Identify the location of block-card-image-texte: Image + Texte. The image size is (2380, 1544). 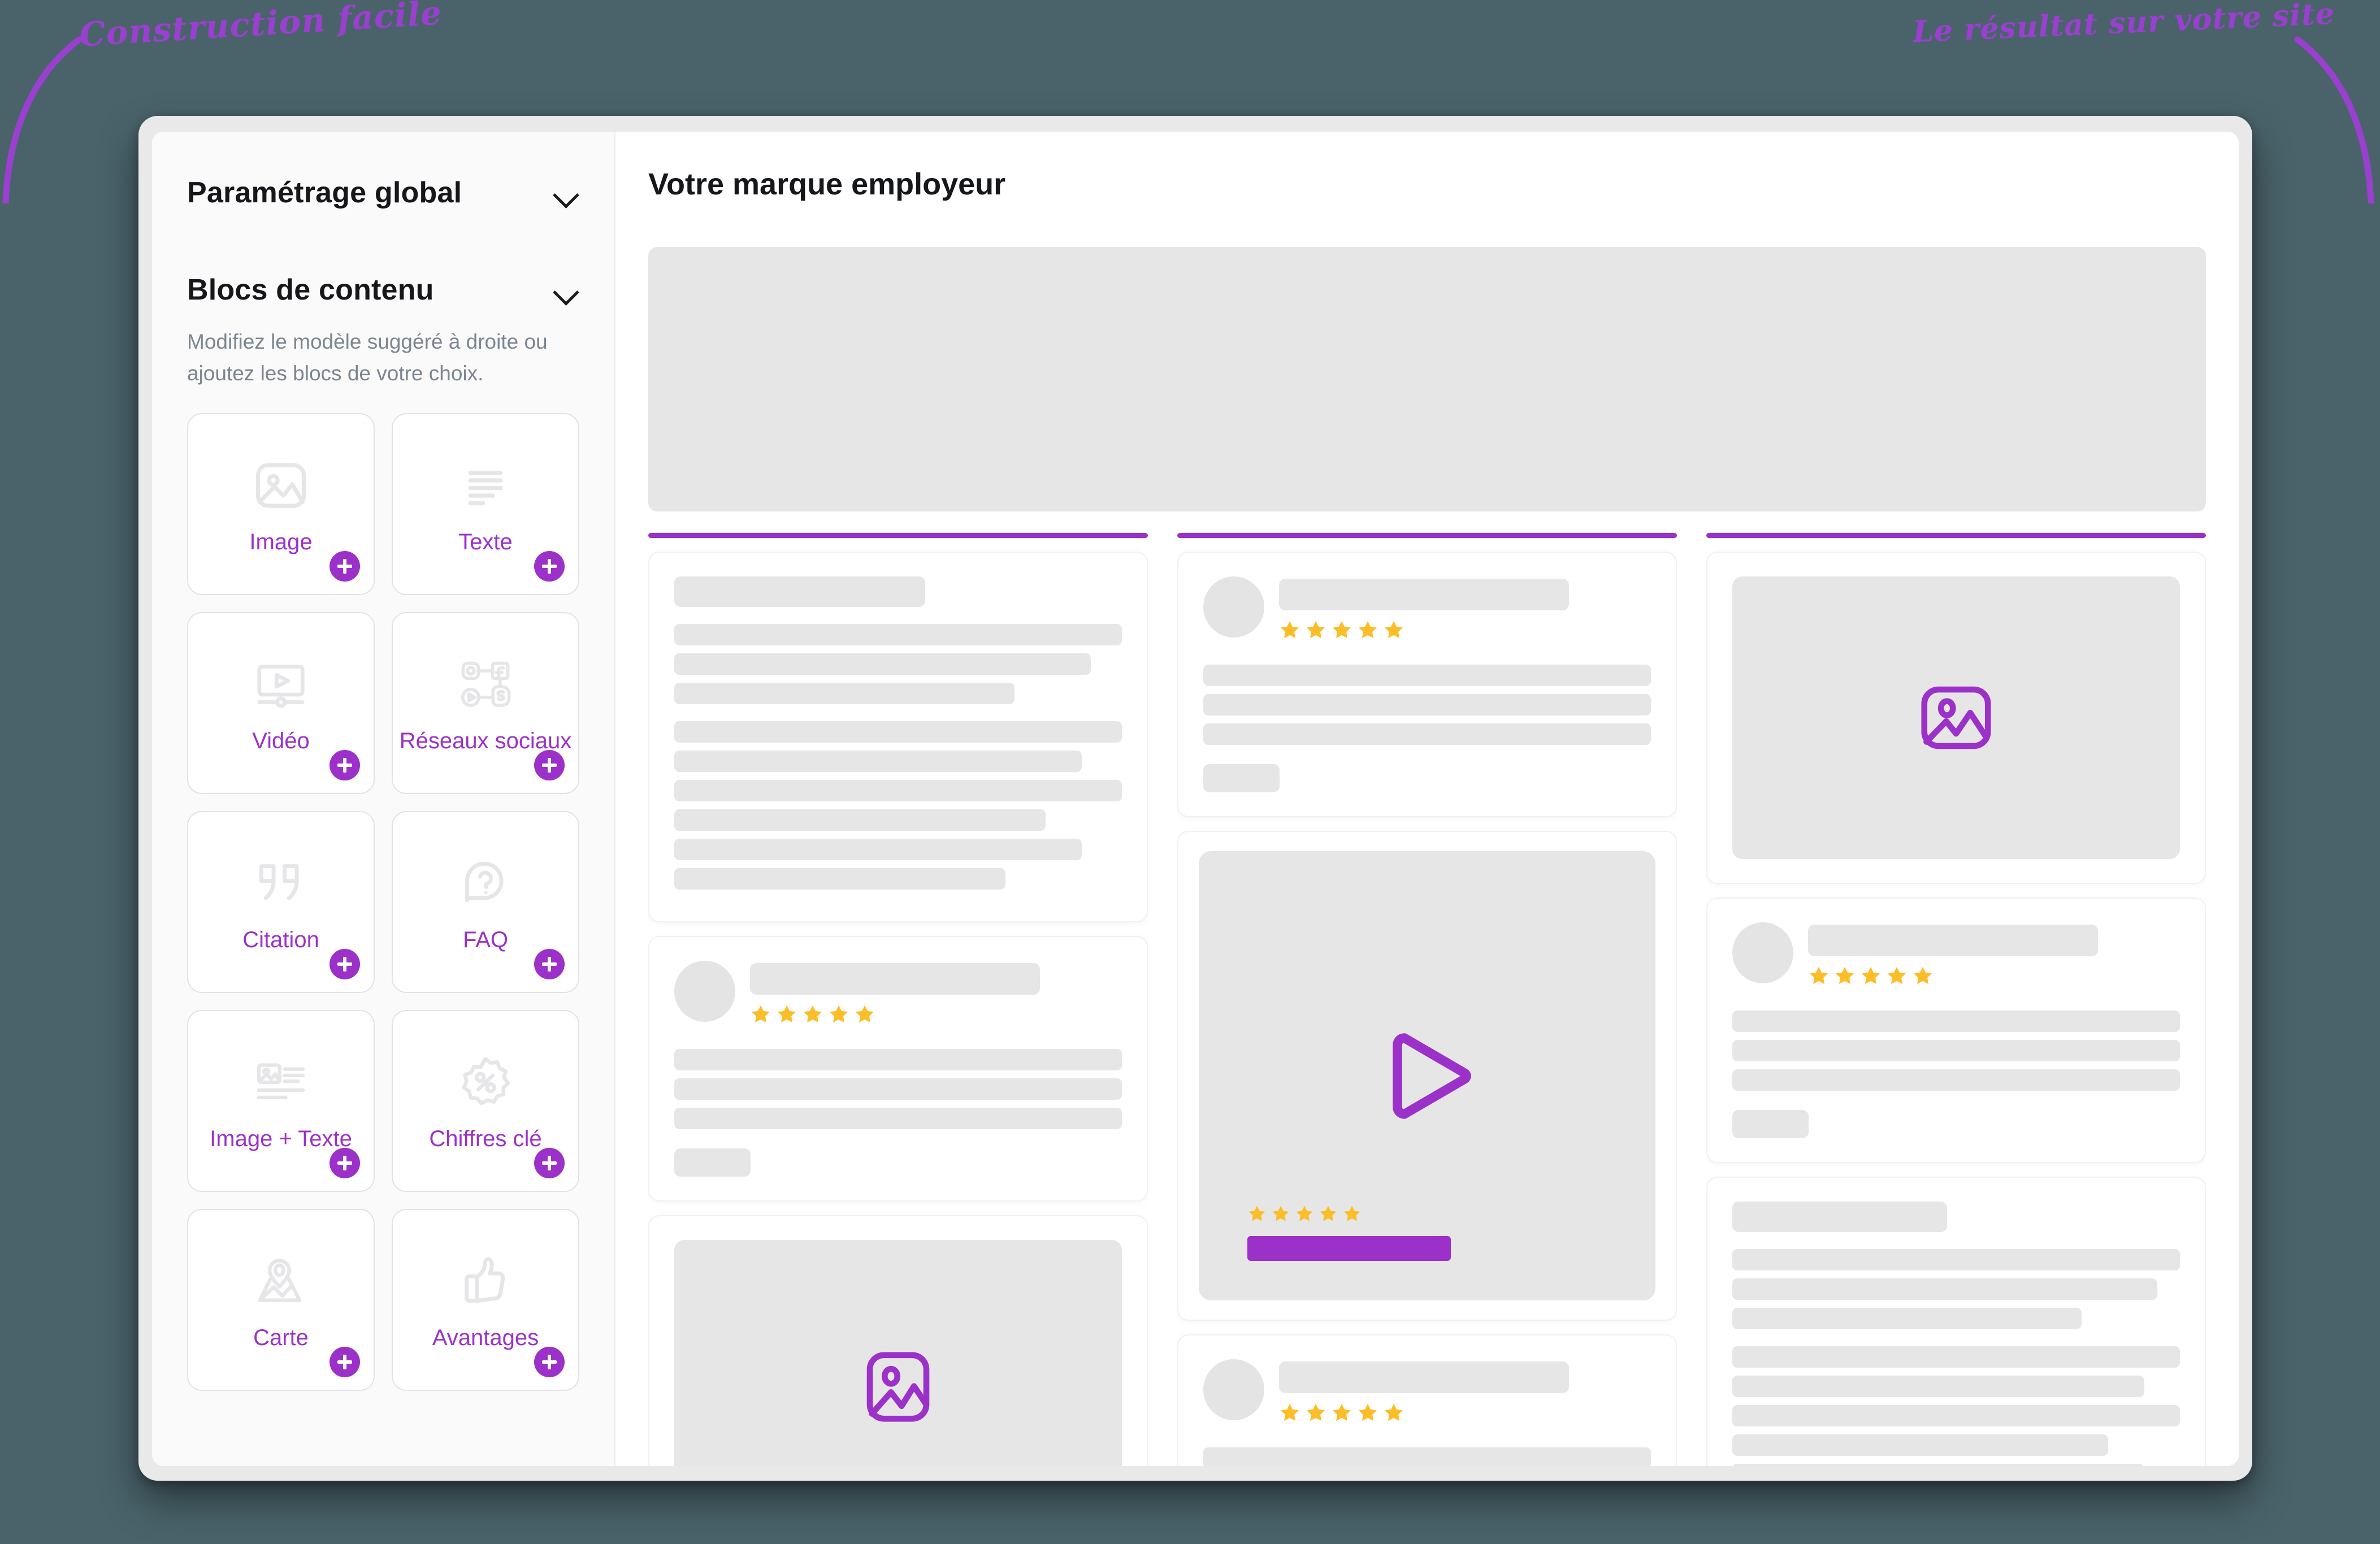
(281, 1101).